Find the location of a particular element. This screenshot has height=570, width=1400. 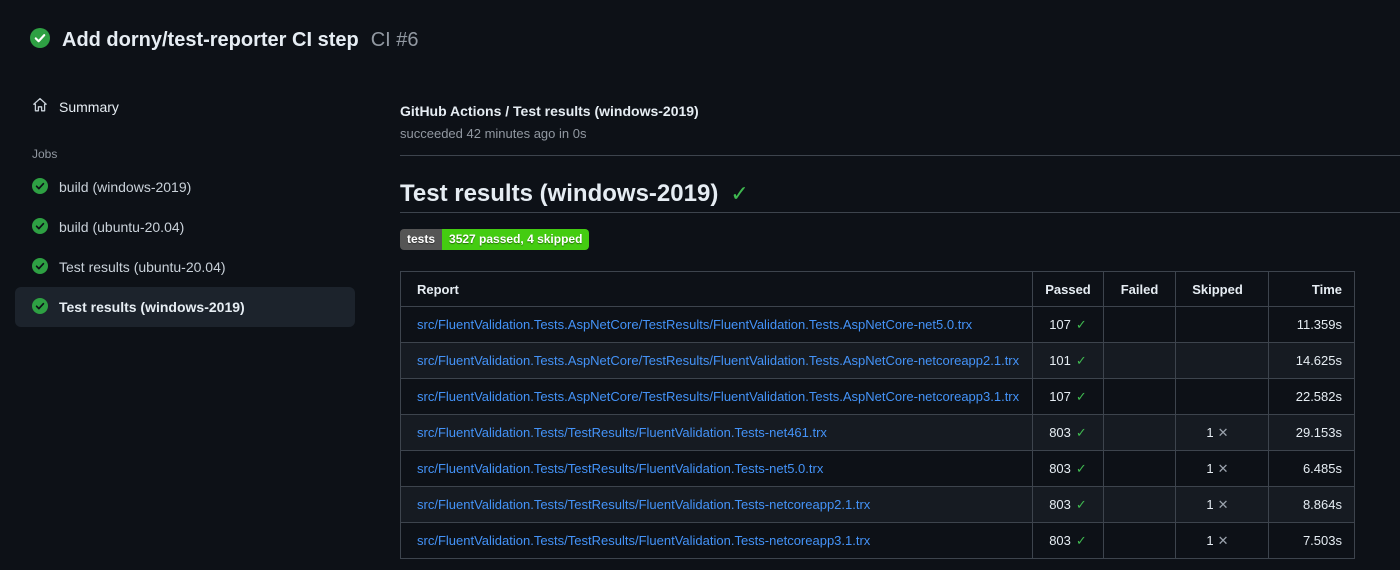

column-header-skipped: Skipped is located at coordinates (1222, 289).